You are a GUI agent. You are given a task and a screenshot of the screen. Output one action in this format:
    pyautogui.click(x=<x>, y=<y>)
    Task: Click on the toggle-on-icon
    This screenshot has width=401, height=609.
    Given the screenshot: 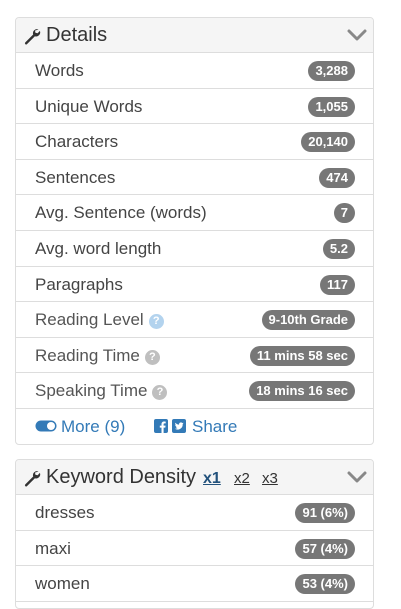 What is the action you would take?
    pyautogui.click(x=46, y=426)
    